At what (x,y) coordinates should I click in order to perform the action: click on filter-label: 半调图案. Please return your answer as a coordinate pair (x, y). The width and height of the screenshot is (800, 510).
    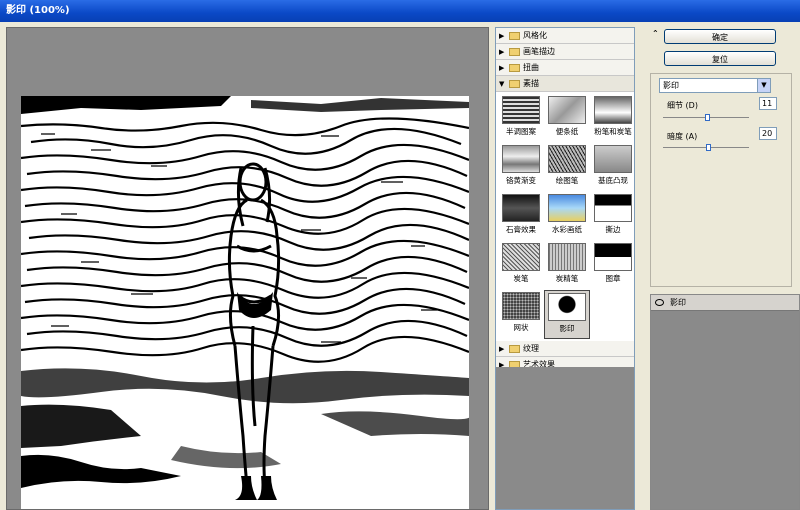
    Looking at the image, I should click on (521, 131).